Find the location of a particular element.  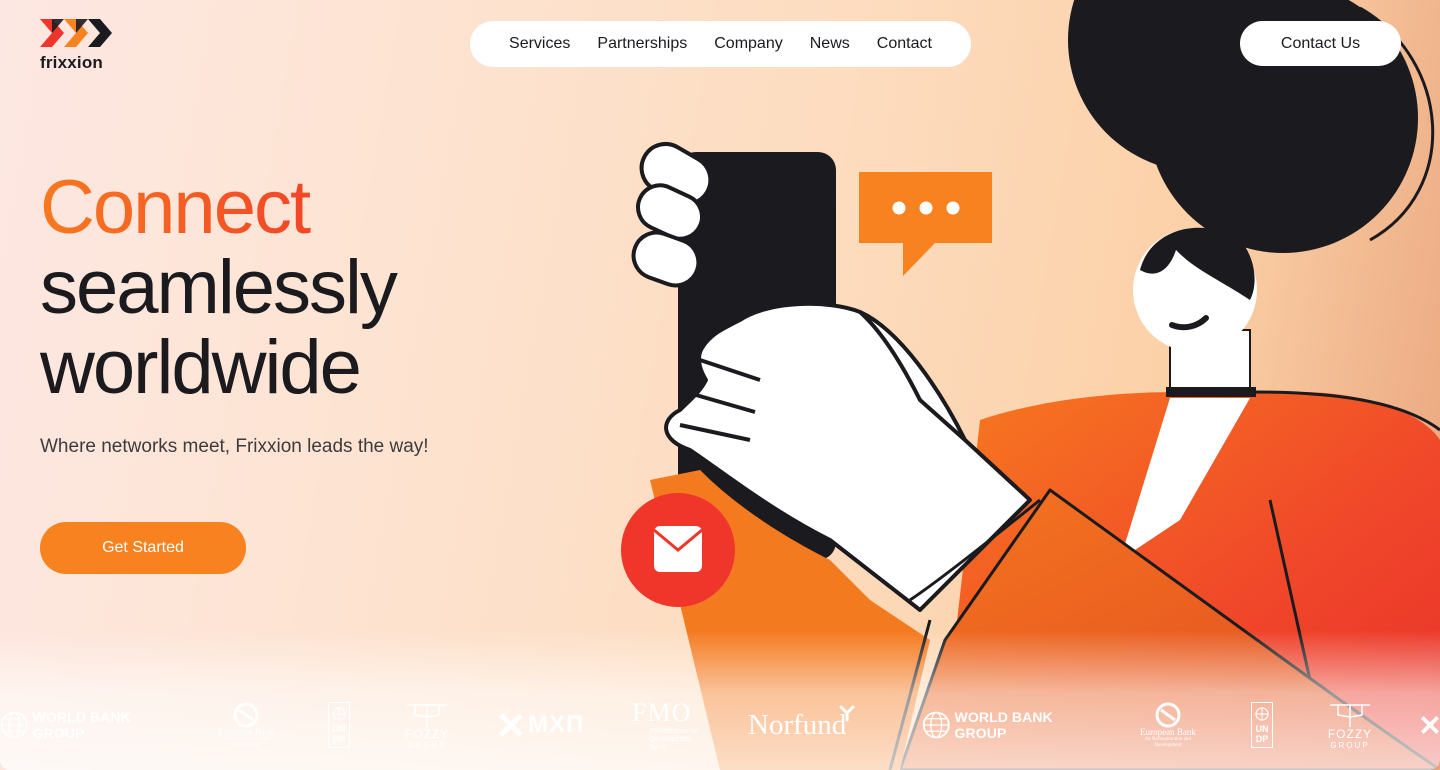

contact-us-button: Contact Us is located at coordinates (1320, 43).